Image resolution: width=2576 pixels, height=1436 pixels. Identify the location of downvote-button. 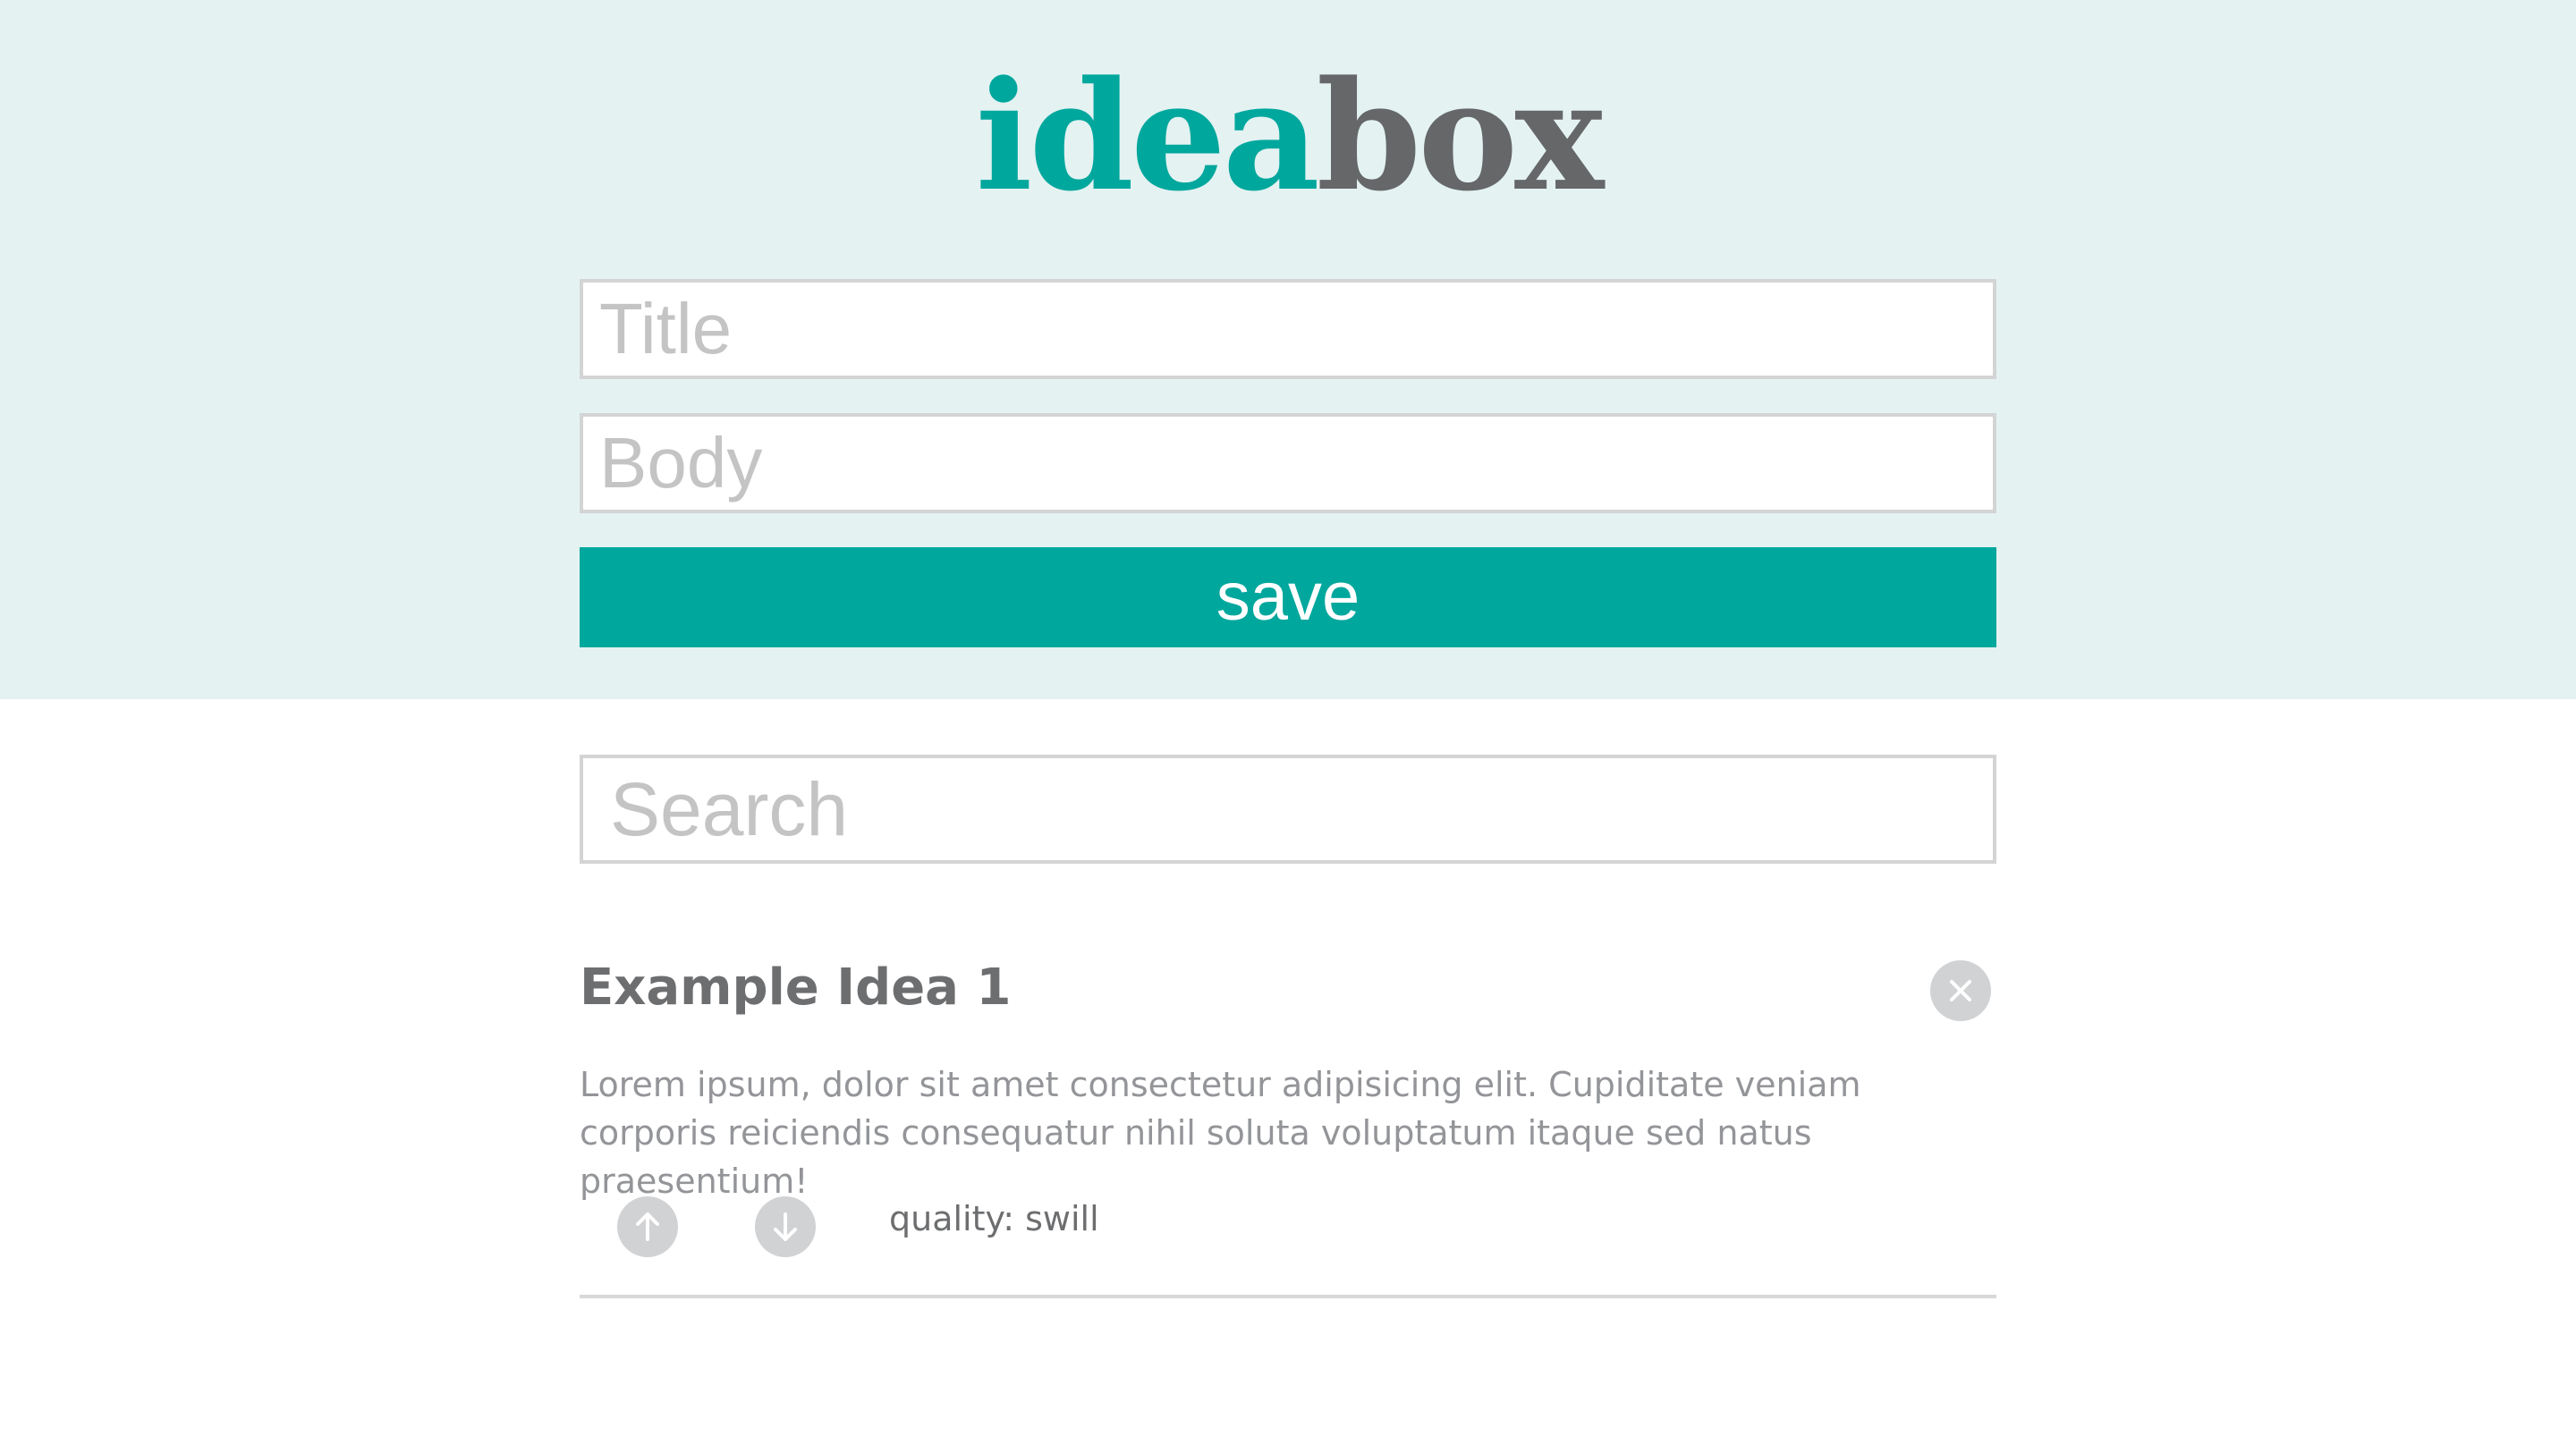
(785, 1226).